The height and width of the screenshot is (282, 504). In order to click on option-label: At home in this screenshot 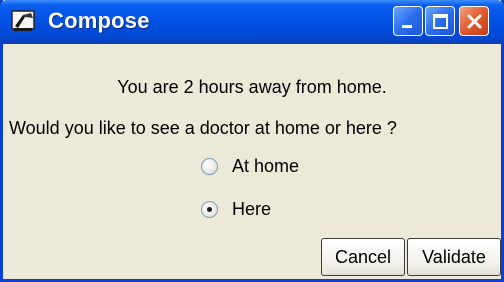, I will do `click(266, 166)`.